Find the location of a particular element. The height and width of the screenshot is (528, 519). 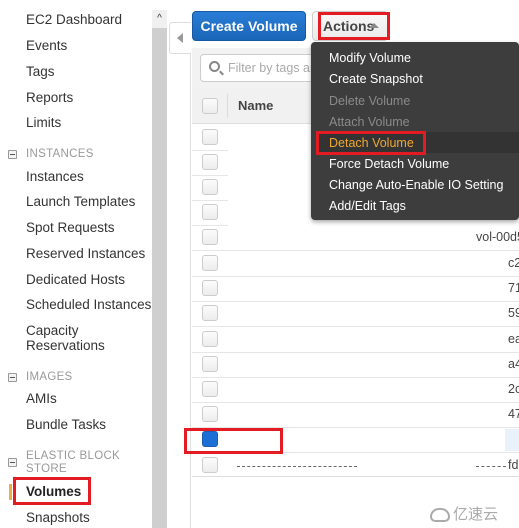

redacted-name is located at coordinates (297, 466).